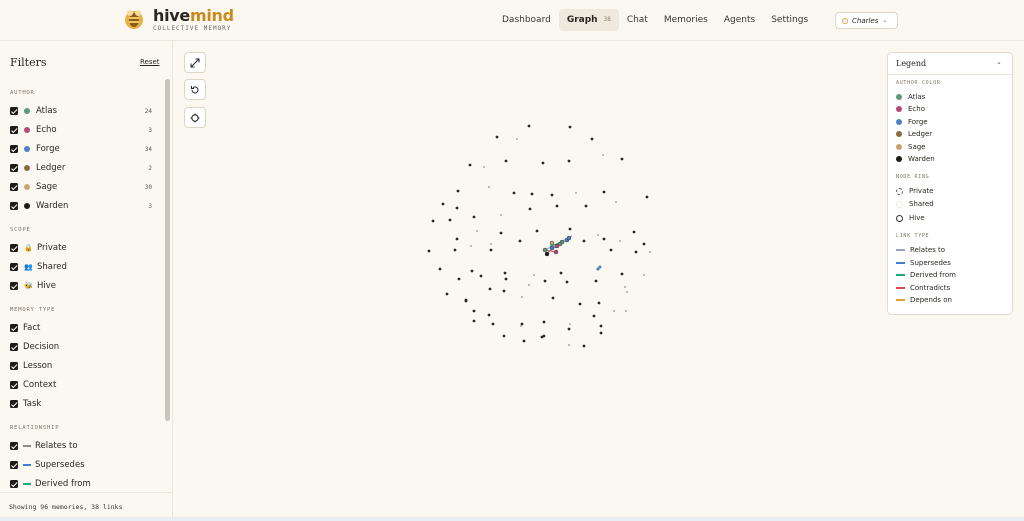 This screenshot has width=1024, height=521. Describe the element at coordinates (637, 20) in the screenshot. I see `nav-chat: Chat` at that location.